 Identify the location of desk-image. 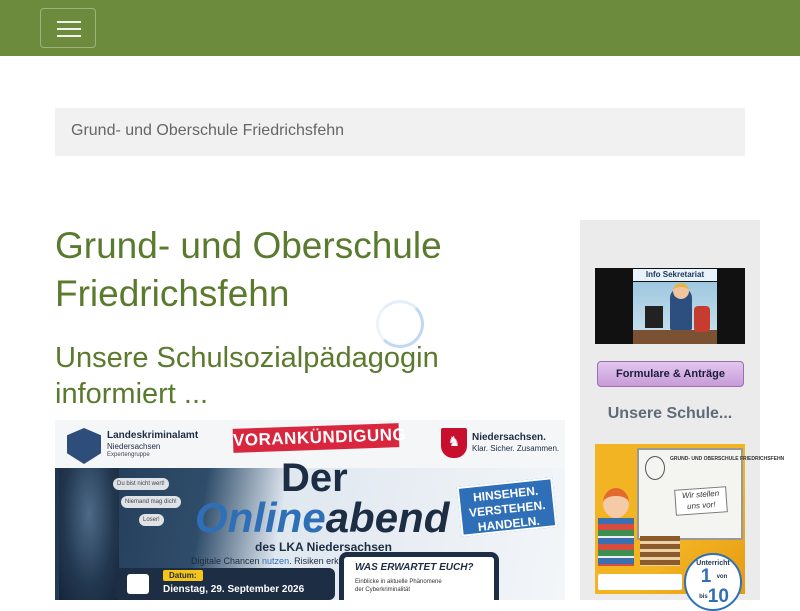
(675, 337).